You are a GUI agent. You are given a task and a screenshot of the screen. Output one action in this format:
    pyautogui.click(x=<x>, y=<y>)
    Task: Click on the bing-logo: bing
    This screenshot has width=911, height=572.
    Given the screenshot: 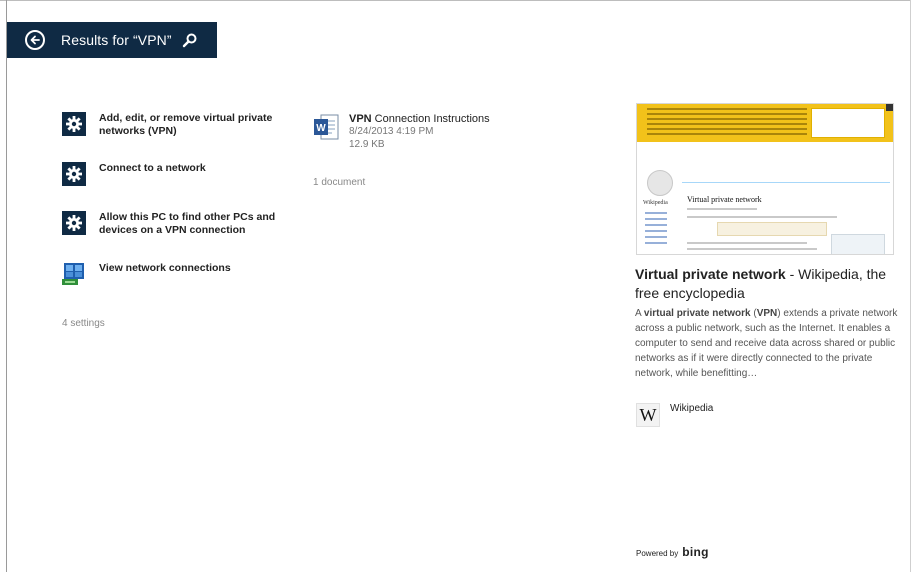 What is the action you would take?
    pyautogui.click(x=695, y=552)
    